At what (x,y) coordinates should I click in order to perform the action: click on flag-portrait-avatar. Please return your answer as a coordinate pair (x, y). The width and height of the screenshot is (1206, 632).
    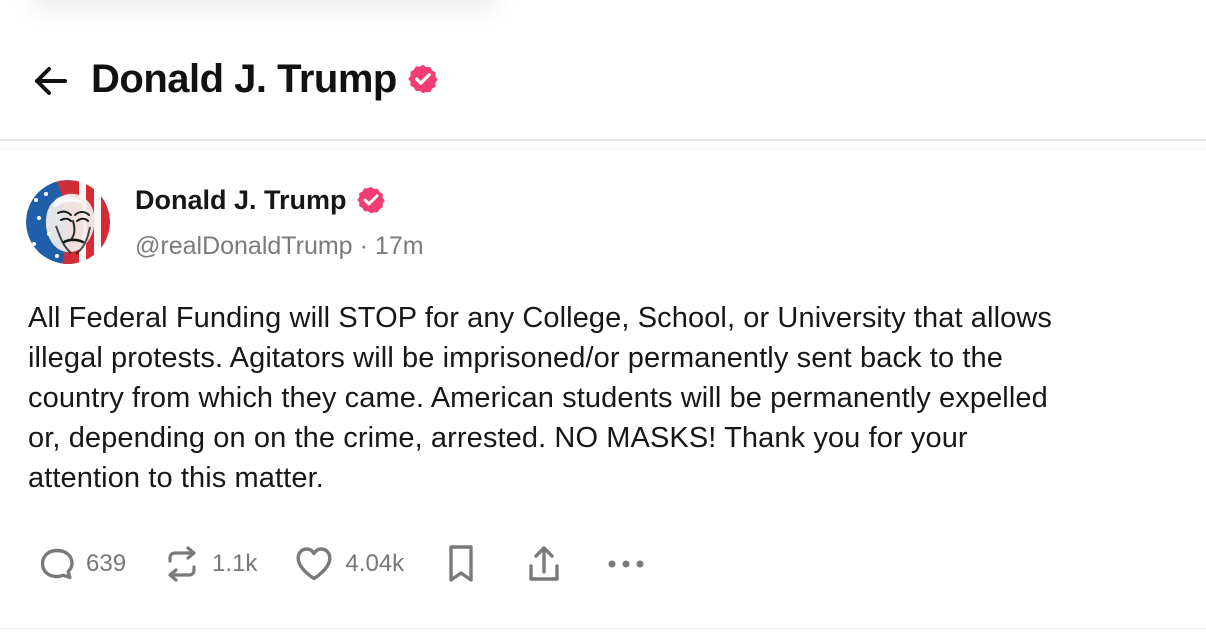
    Looking at the image, I should click on (68, 222).